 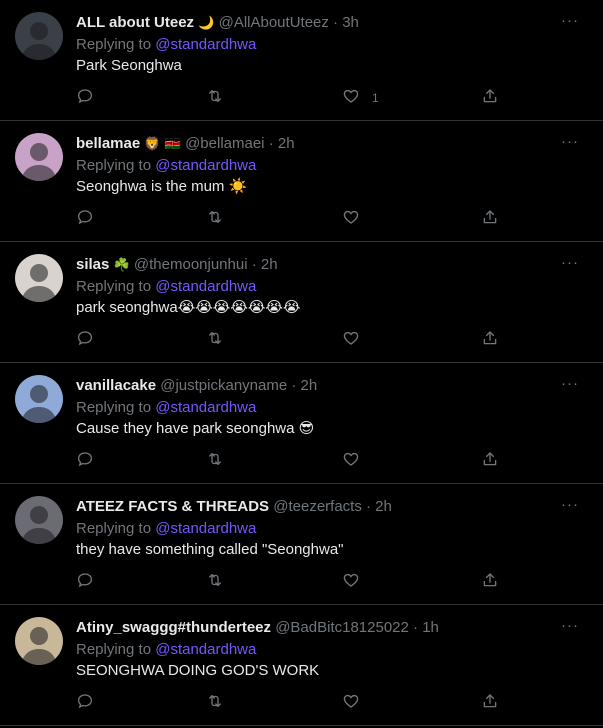 I want to click on timestamp: 3h, so click(x=350, y=22).